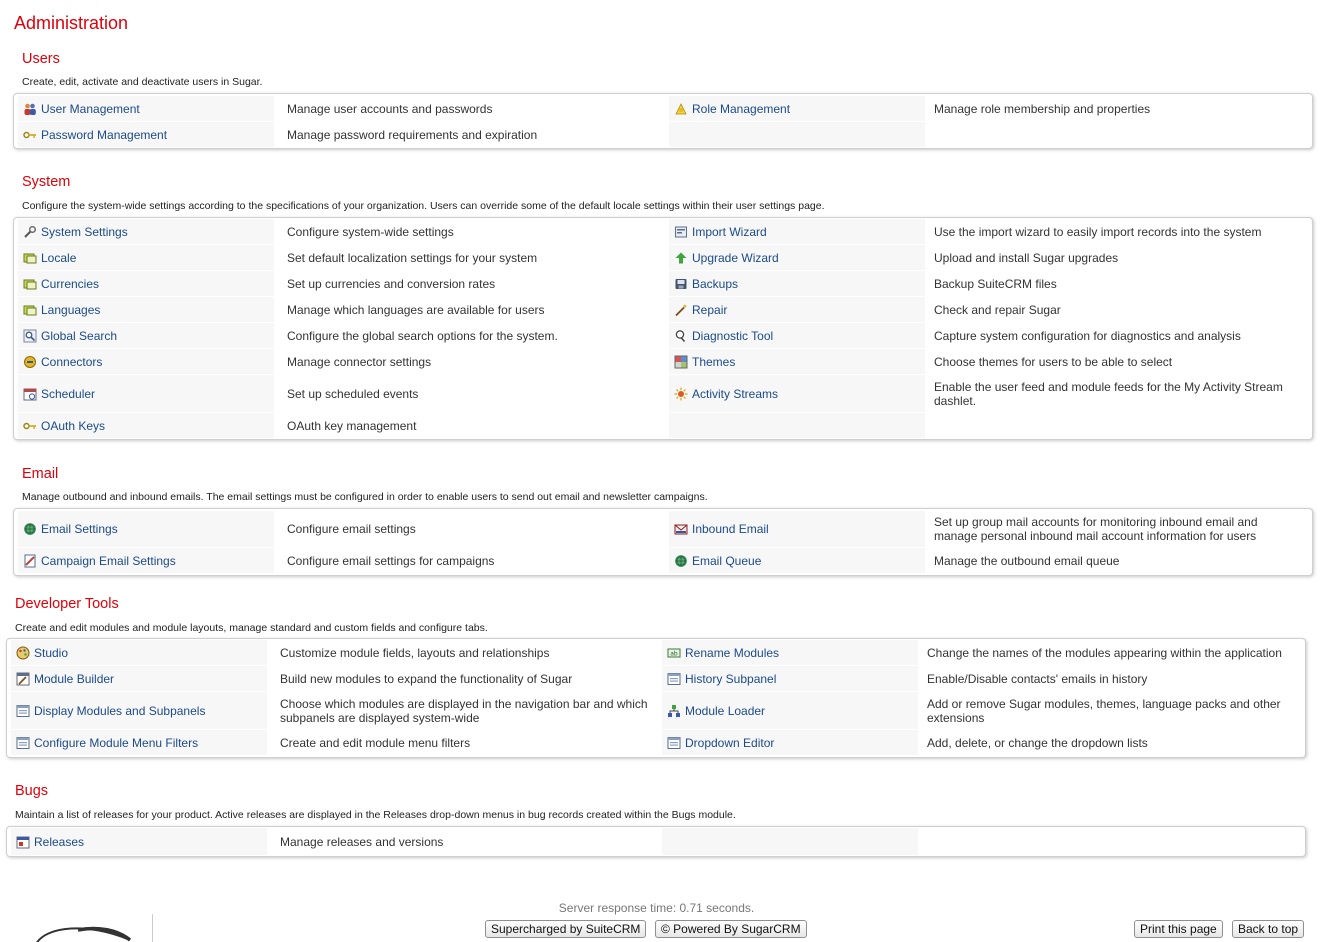 The height and width of the screenshot is (942, 1326). Describe the element at coordinates (370, 231) in the screenshot. I see `admin-desc: Configure system-wide settings` at that location.